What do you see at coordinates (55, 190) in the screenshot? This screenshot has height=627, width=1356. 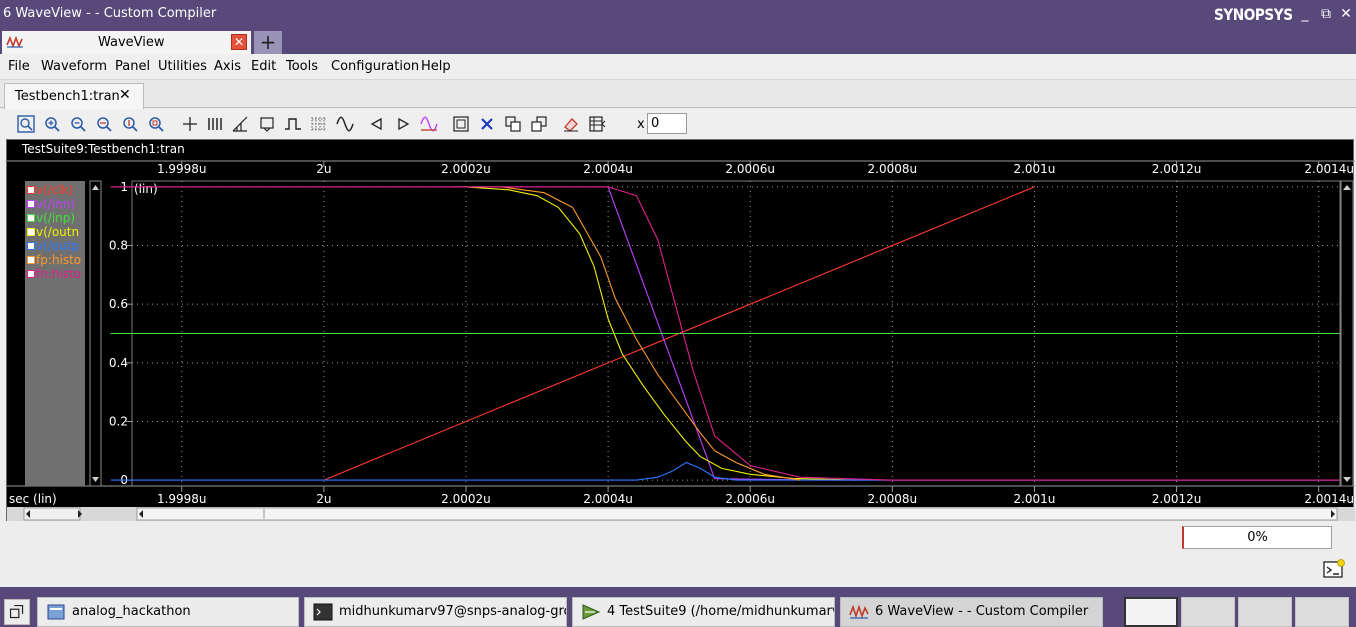 I see `legend-label: v(/clk)` at bounding box center [55, 190].